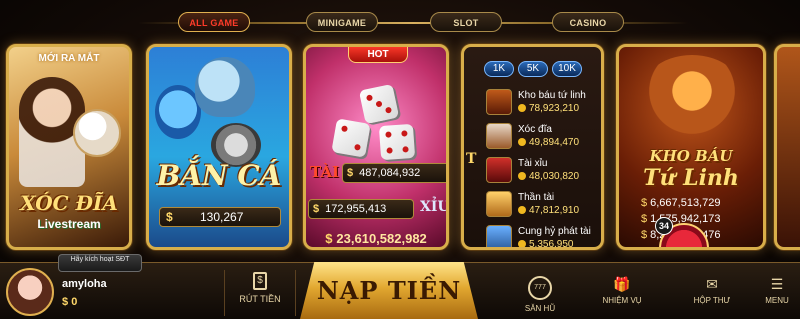 The width and height of the screenshot is (800, 319). I want to click on tai-label: TÀI, so click(324, 172).